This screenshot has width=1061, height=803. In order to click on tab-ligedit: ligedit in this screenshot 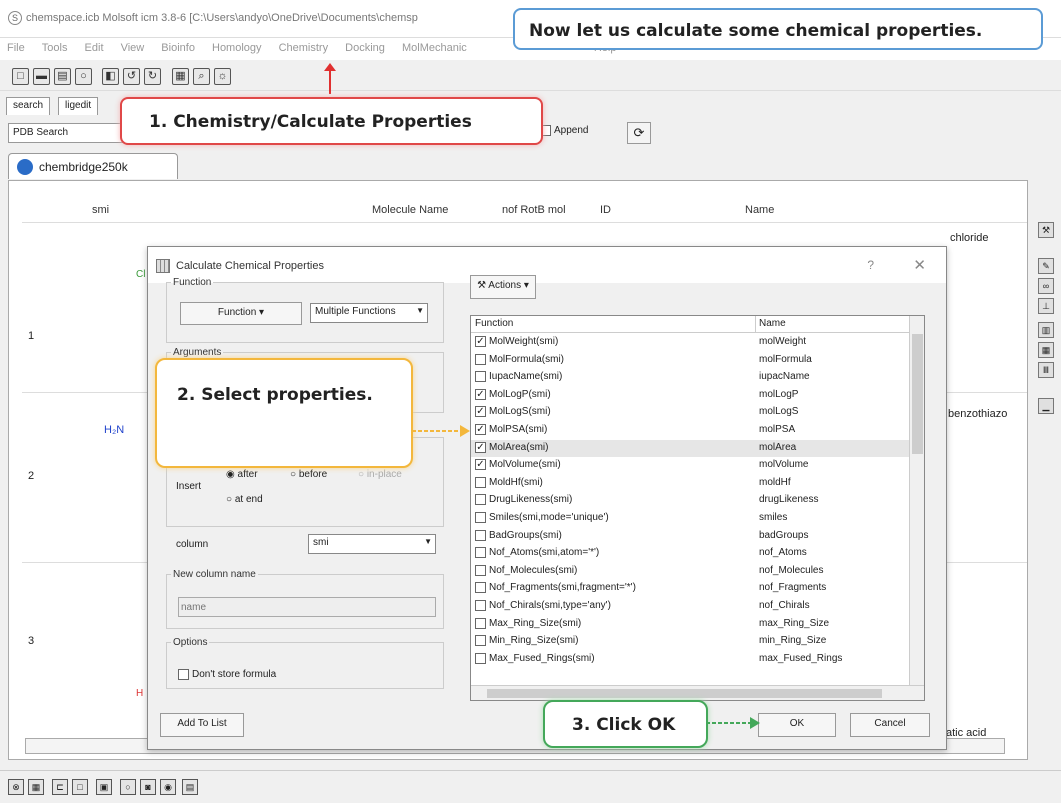, I will do `click(78, 106)`.